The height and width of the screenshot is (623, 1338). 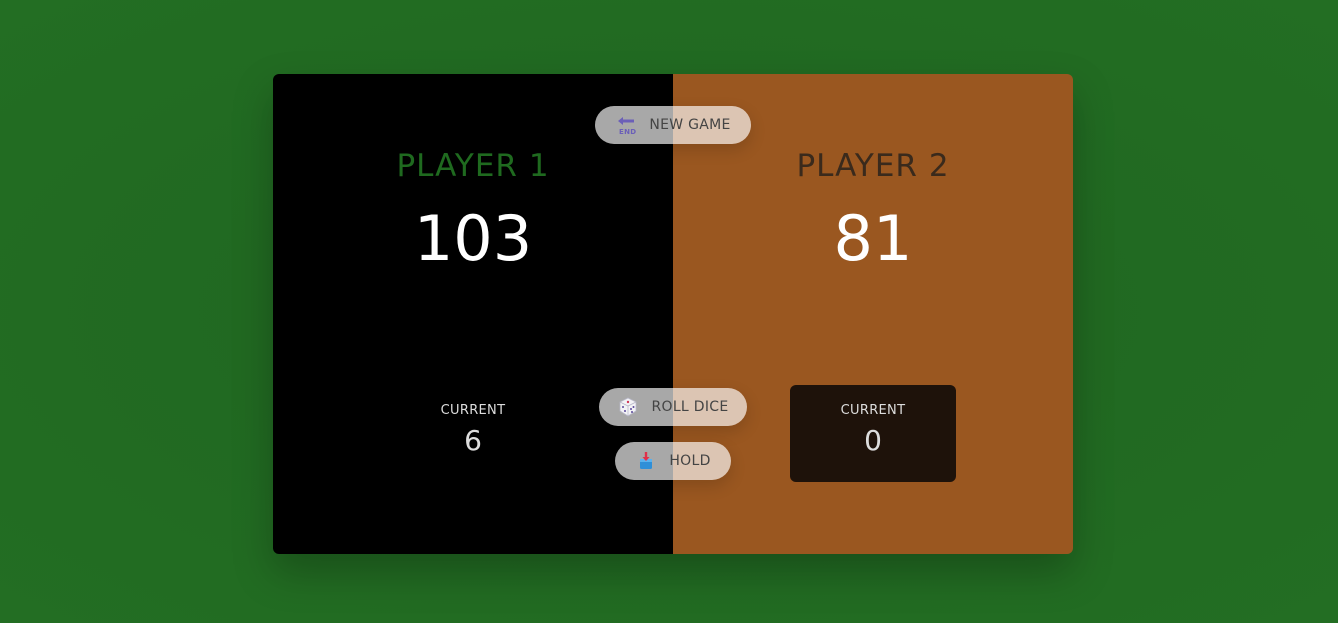 What do you see at coordinates (873, 166) in the screenshot?
I see `player-2-name: PLAYER 2` at bounding box center [873, 166].